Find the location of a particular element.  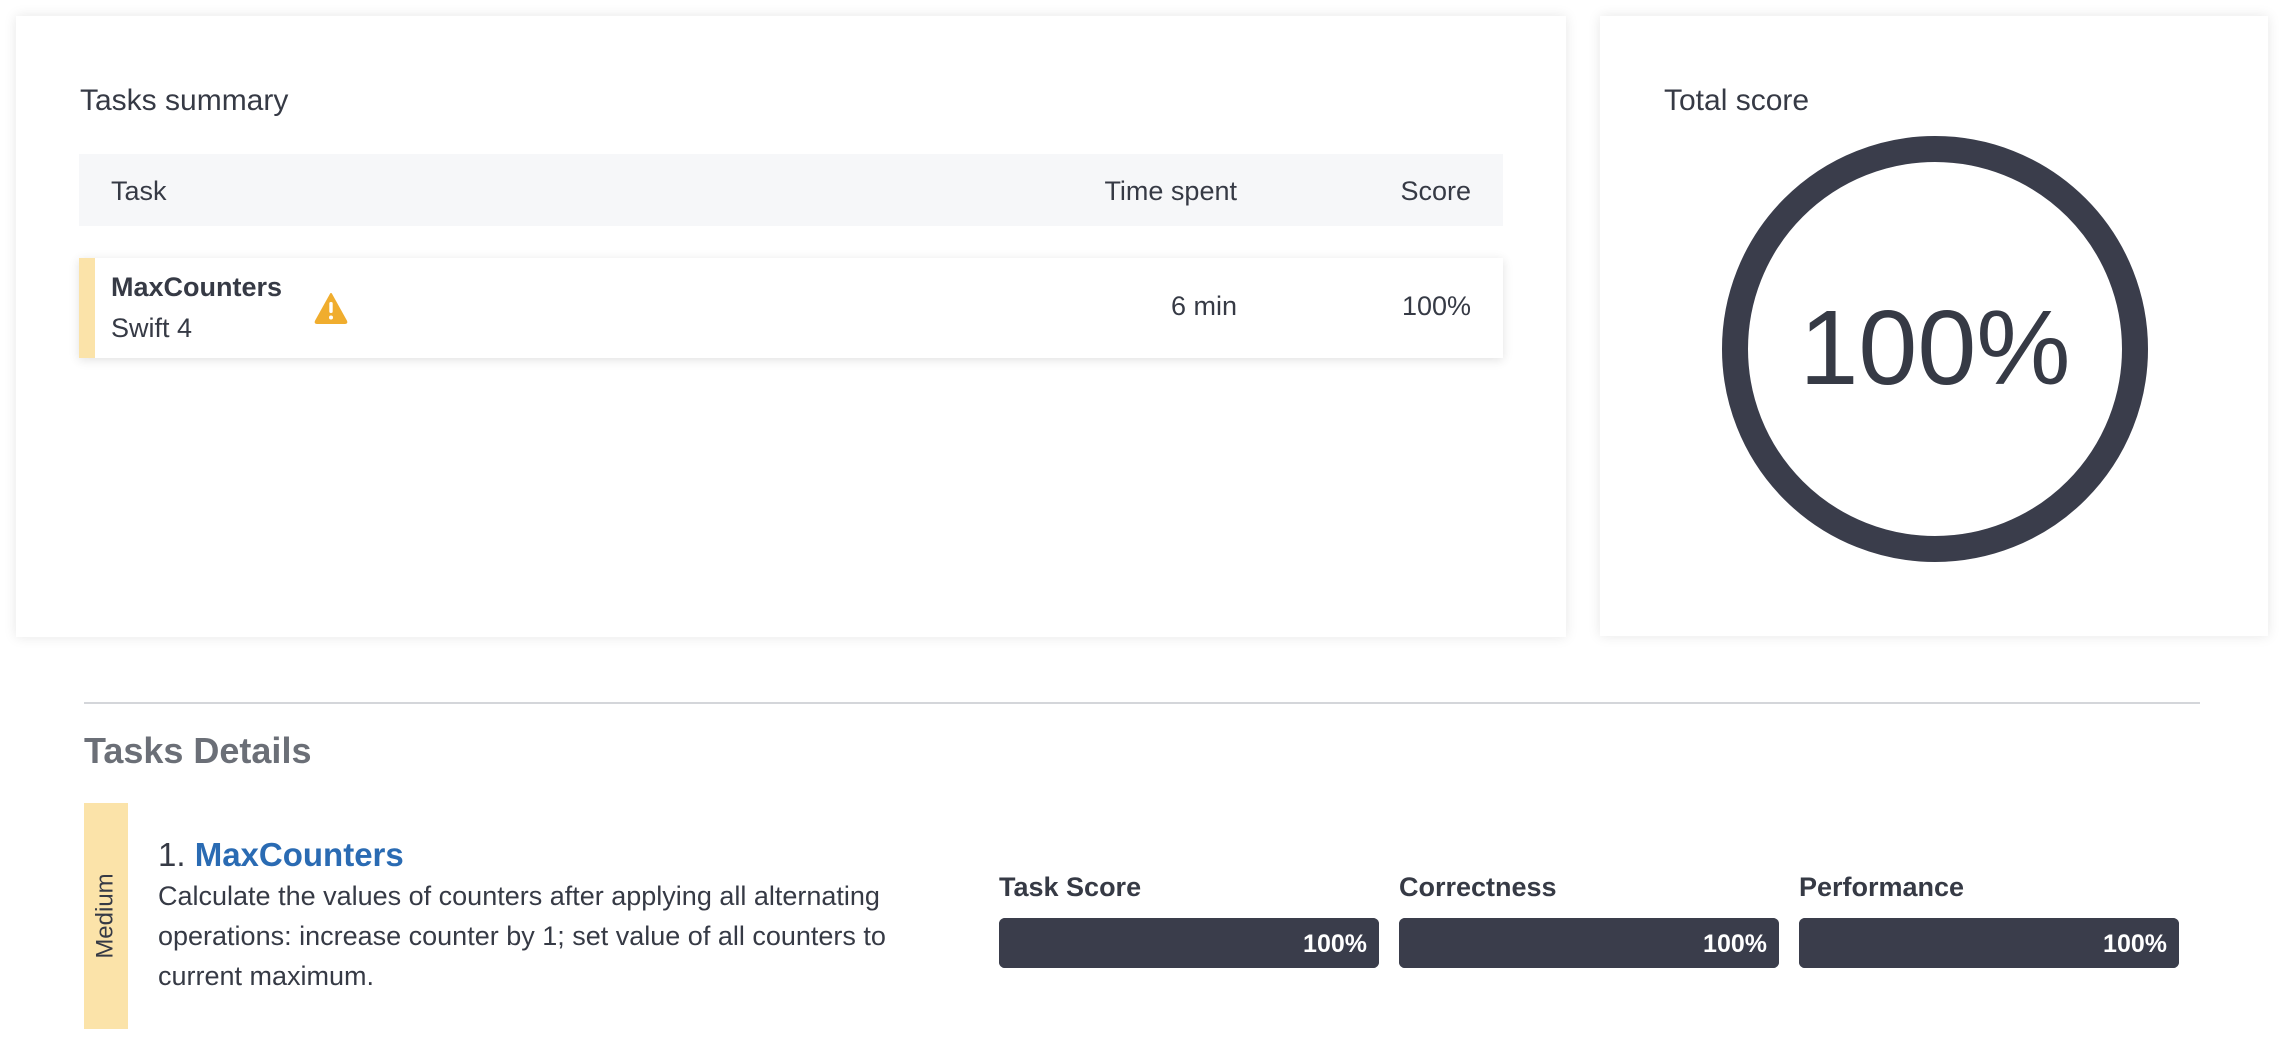

table-header: Task Time spent Score is located at coordinates (791, 190).